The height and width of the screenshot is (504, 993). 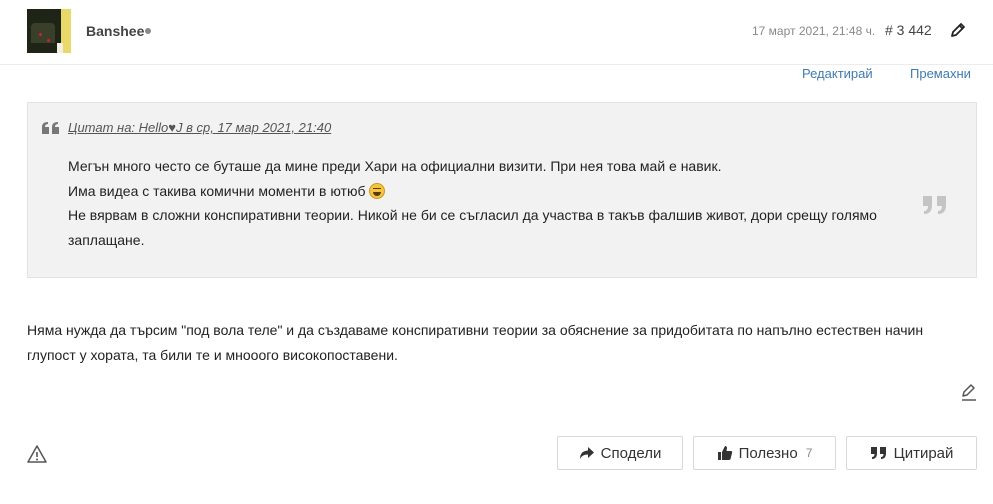 What do you see at coordinates (768, 453) in the screenshot?
I see `useful-label: Полезно` at bounding box center [768, 453].